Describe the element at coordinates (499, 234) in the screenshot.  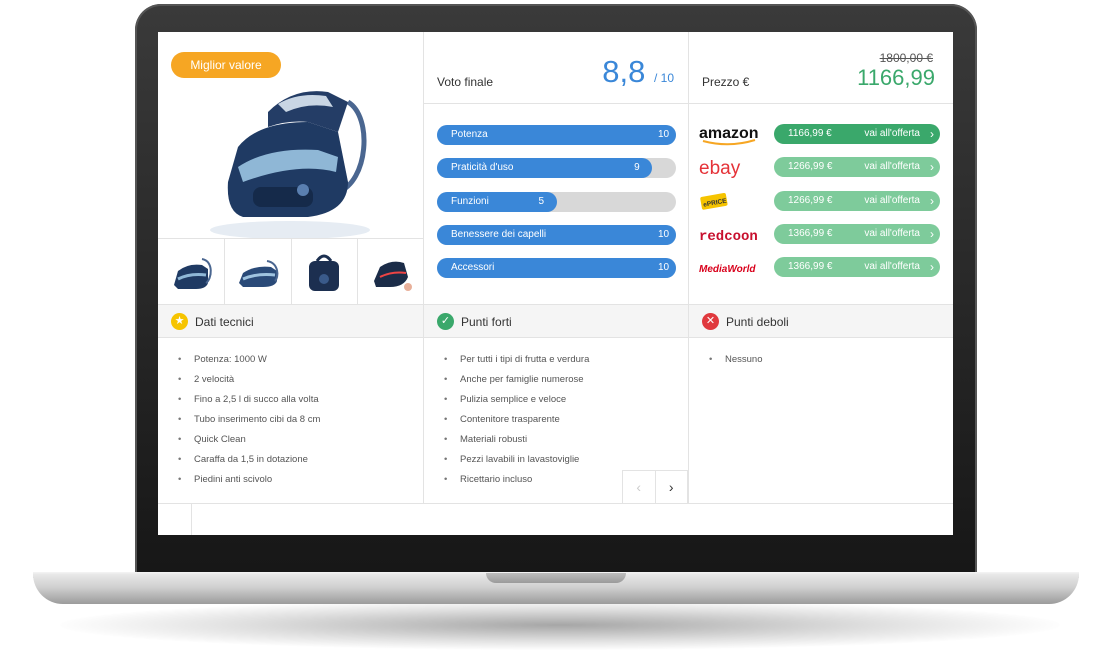
I see `score-bar-label: Benessere dei capelli` at that location.